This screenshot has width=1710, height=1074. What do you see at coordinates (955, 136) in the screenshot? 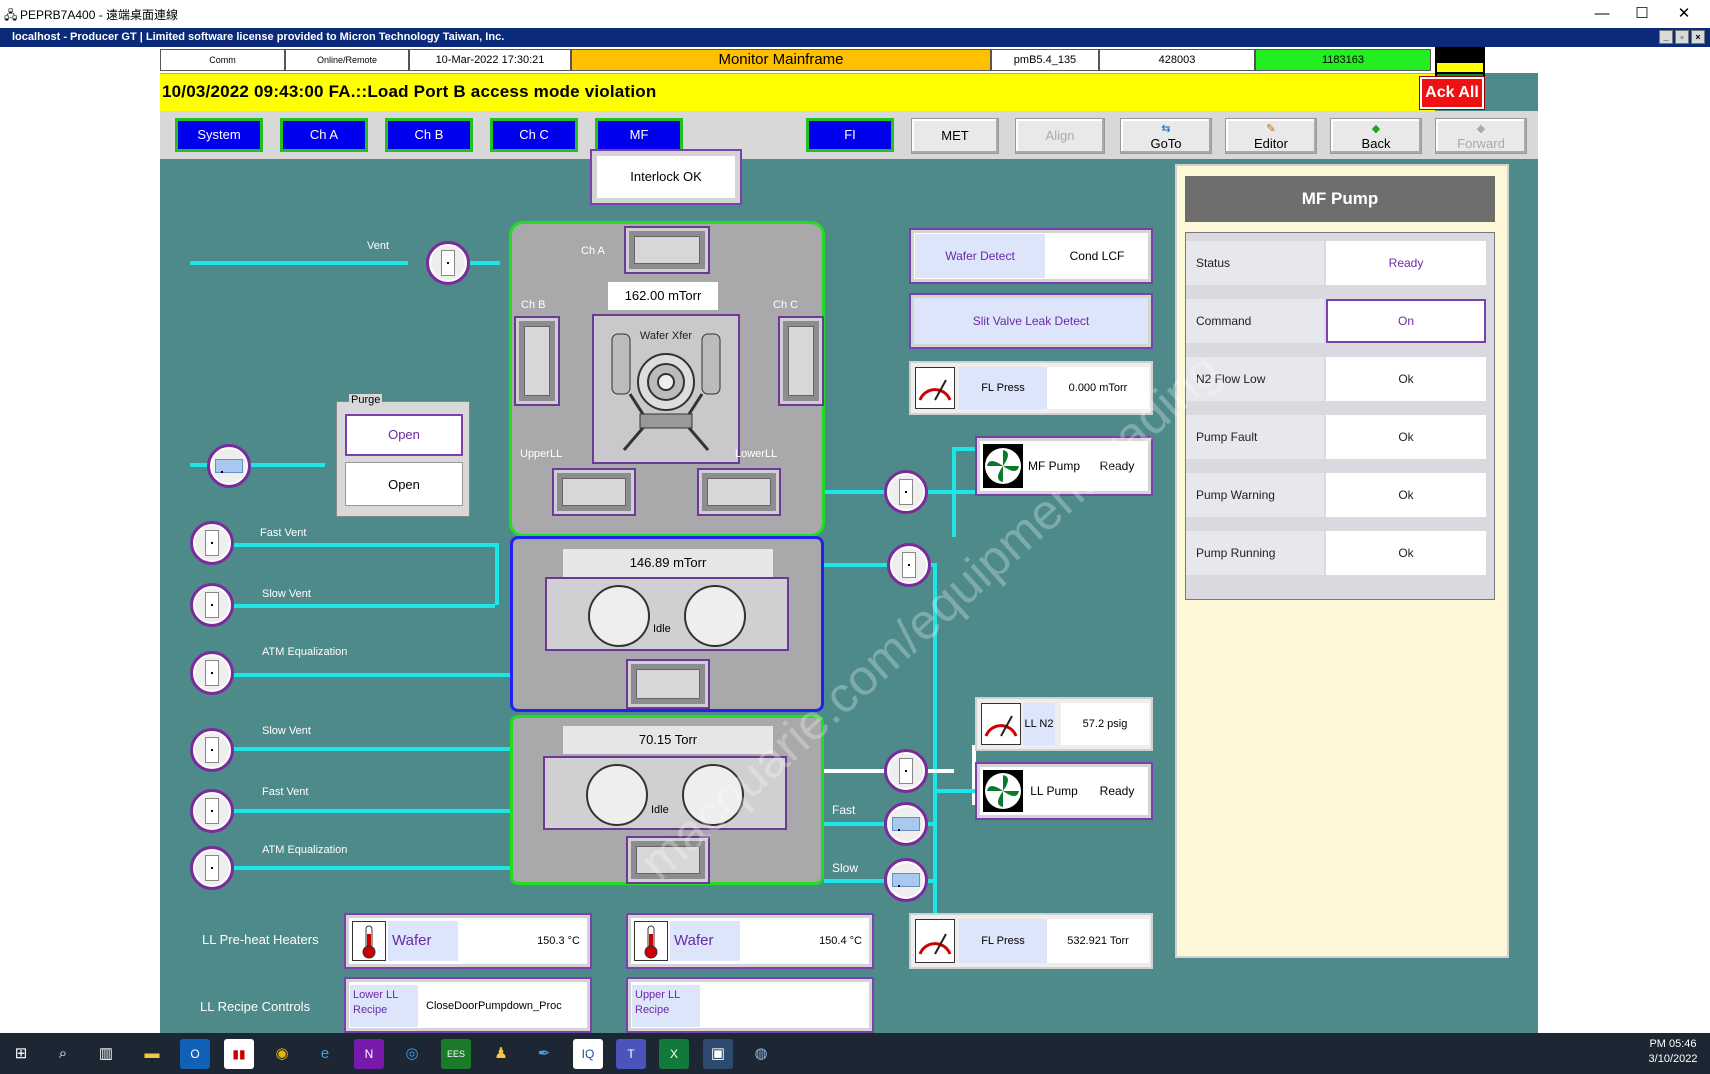
I see `met-button: MET` at bounding box center [955, 136].